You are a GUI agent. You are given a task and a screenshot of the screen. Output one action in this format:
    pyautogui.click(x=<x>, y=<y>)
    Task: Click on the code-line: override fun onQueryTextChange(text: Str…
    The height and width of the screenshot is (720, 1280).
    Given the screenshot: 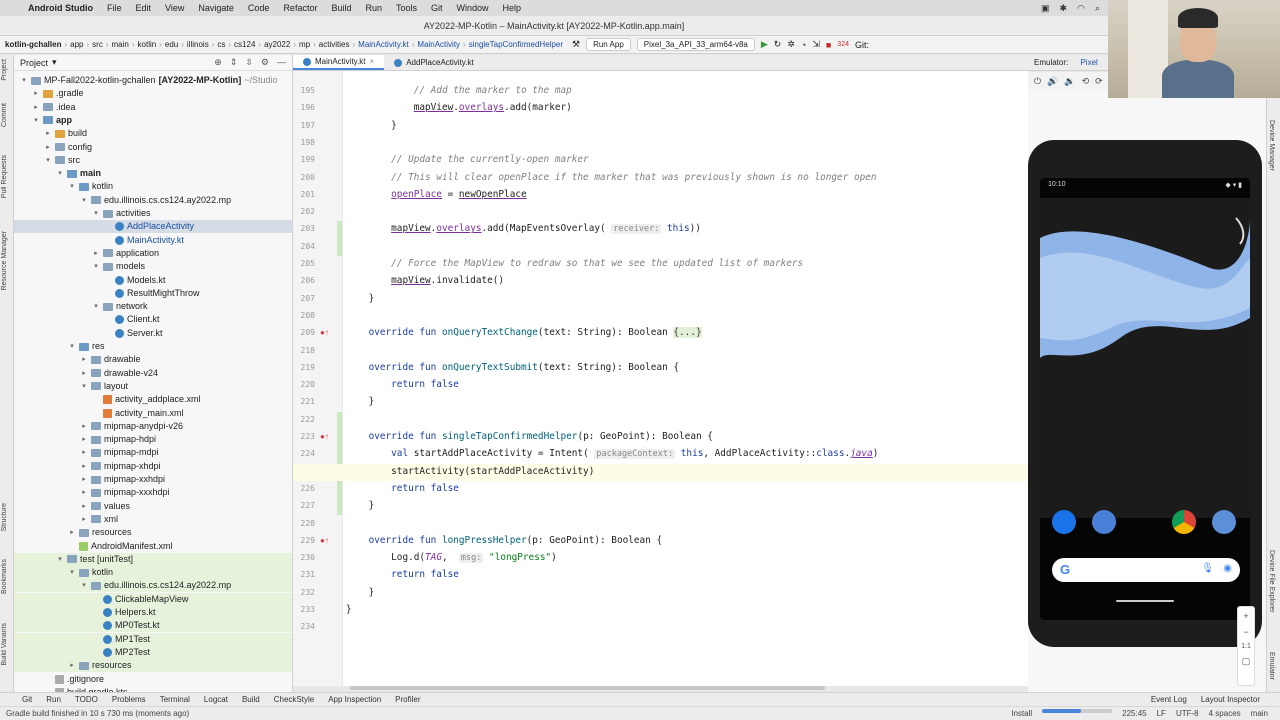 What is the action you would take?
    pyautogui.click(x=524, y=333)
    